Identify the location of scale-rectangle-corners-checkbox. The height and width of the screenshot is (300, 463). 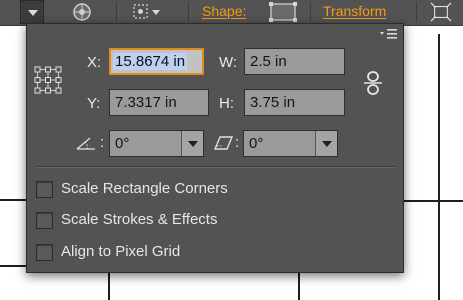
(44, 189).